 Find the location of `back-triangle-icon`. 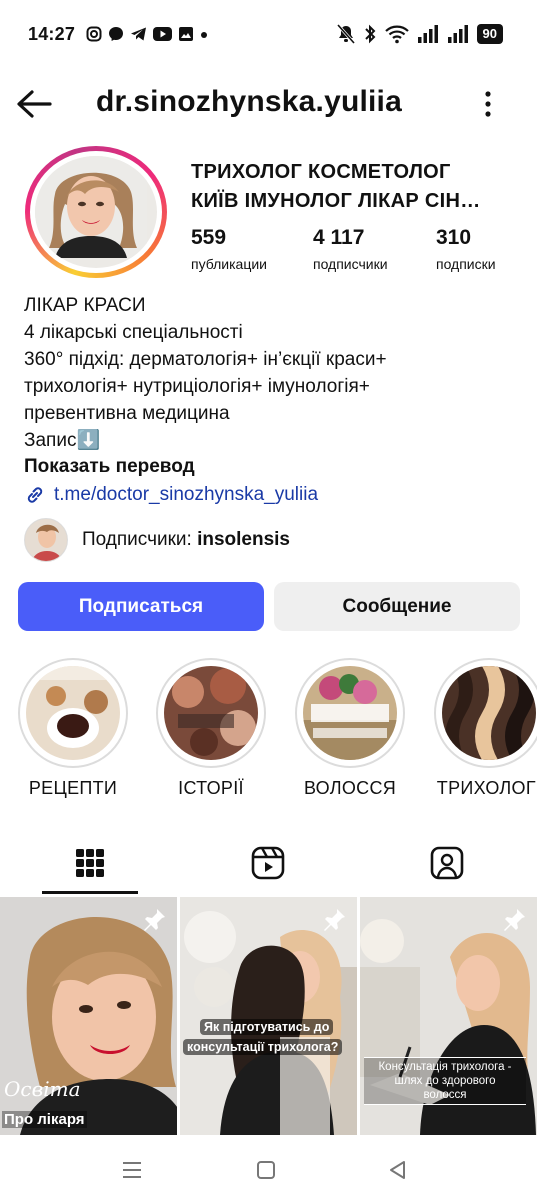

back-triangle-icon is located at coordinates (397, 1170).